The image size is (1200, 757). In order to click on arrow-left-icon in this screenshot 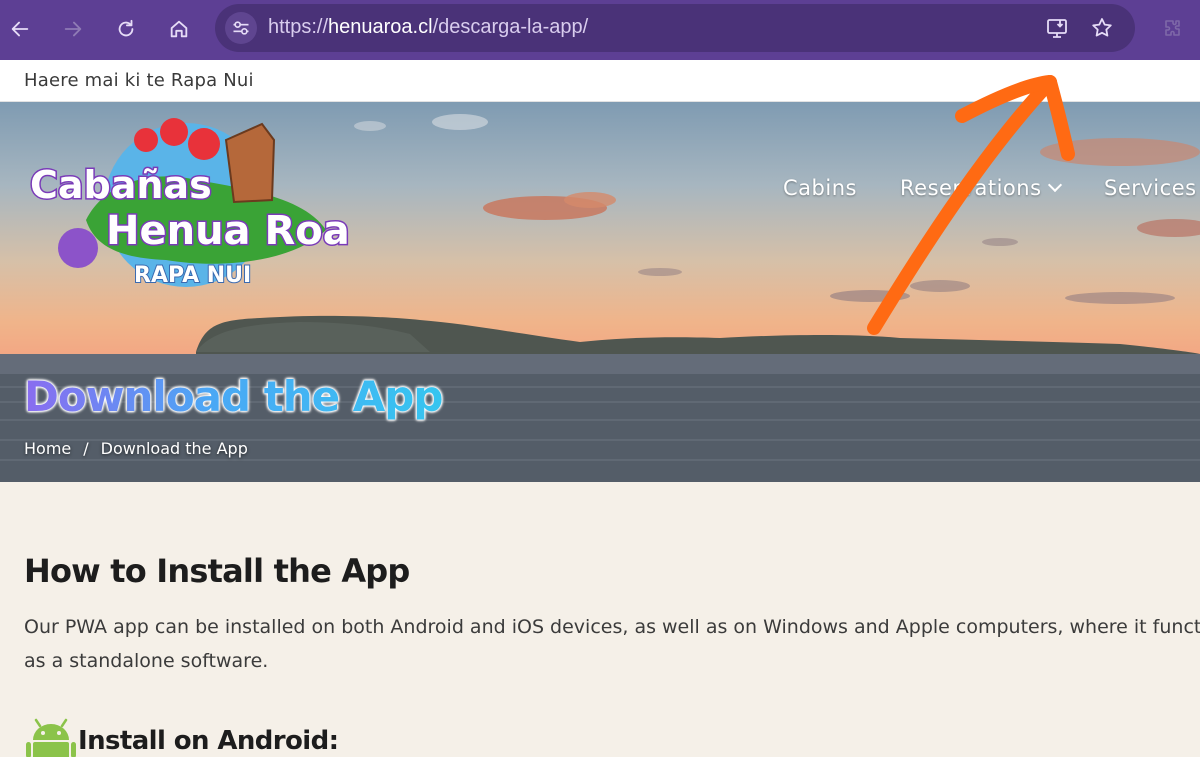, I will do `click(20, 29)`.